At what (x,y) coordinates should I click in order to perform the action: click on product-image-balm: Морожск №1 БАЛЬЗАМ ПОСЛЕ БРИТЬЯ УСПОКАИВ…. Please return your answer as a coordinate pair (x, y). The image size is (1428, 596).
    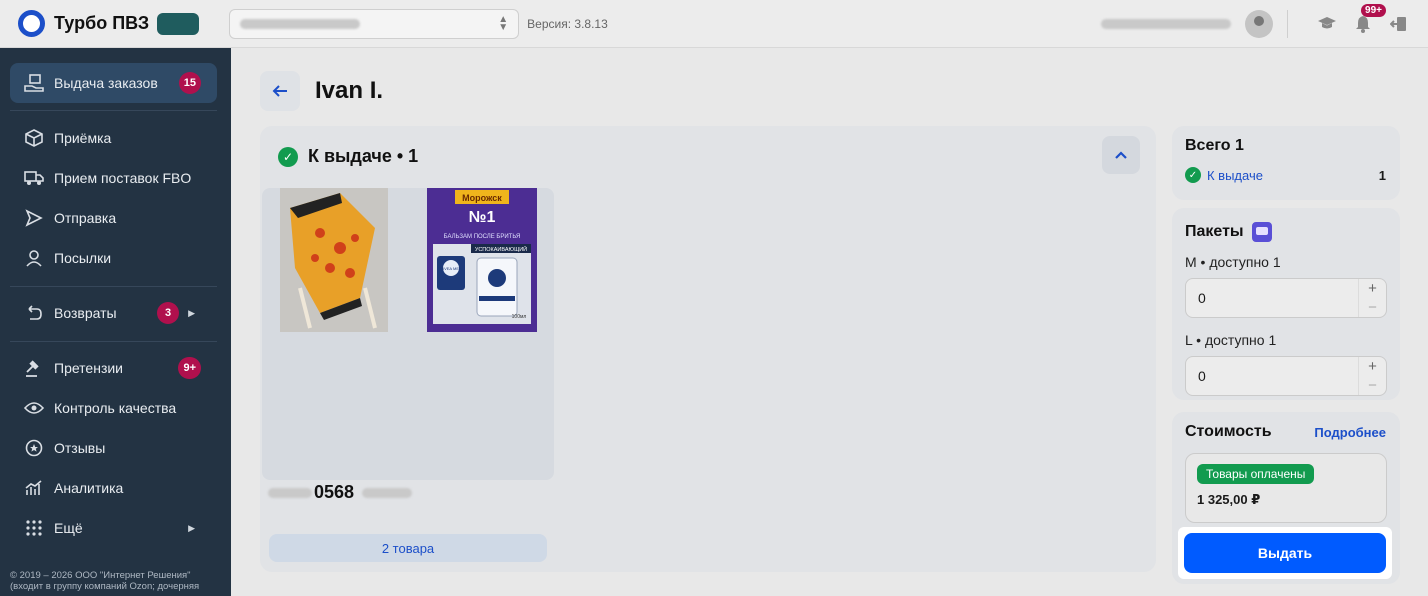
    Looking at the image, I should click on (482, 260).